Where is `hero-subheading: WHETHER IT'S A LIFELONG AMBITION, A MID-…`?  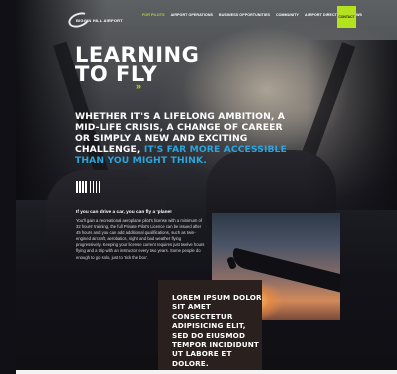 hero-subheading: WHETHER IT'S A LIFELONG AMBITION, A MID-… is located at coordinates (187, 138).